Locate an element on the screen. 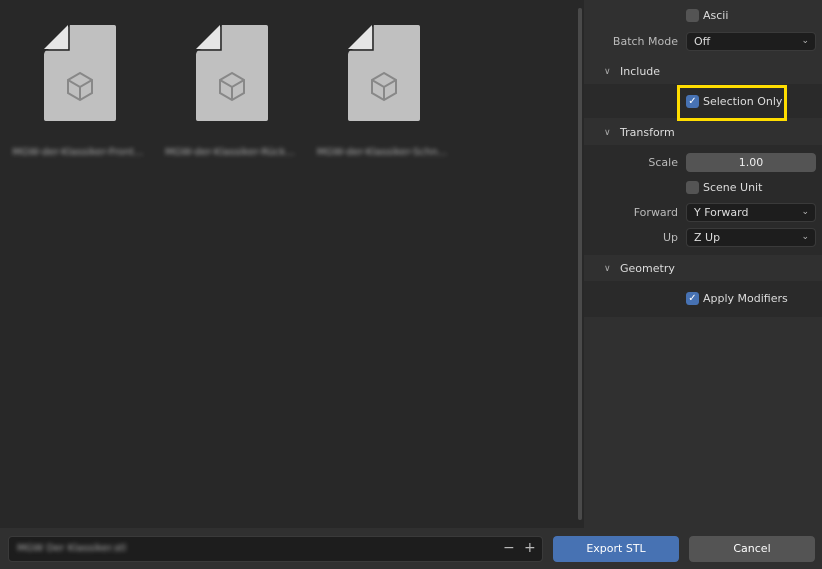 This screenshot has width=822, height=569. ascii-label: Ascii is located at coordinates (716, 15).